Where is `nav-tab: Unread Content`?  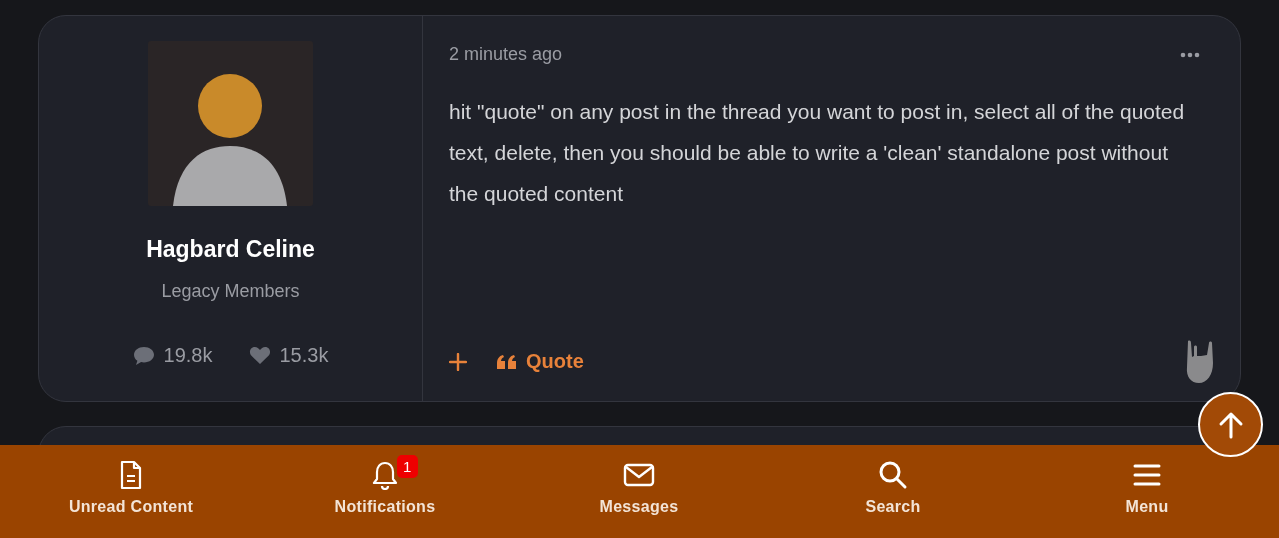
nav-tab: Unread Content is located at coordinates (131, 491).